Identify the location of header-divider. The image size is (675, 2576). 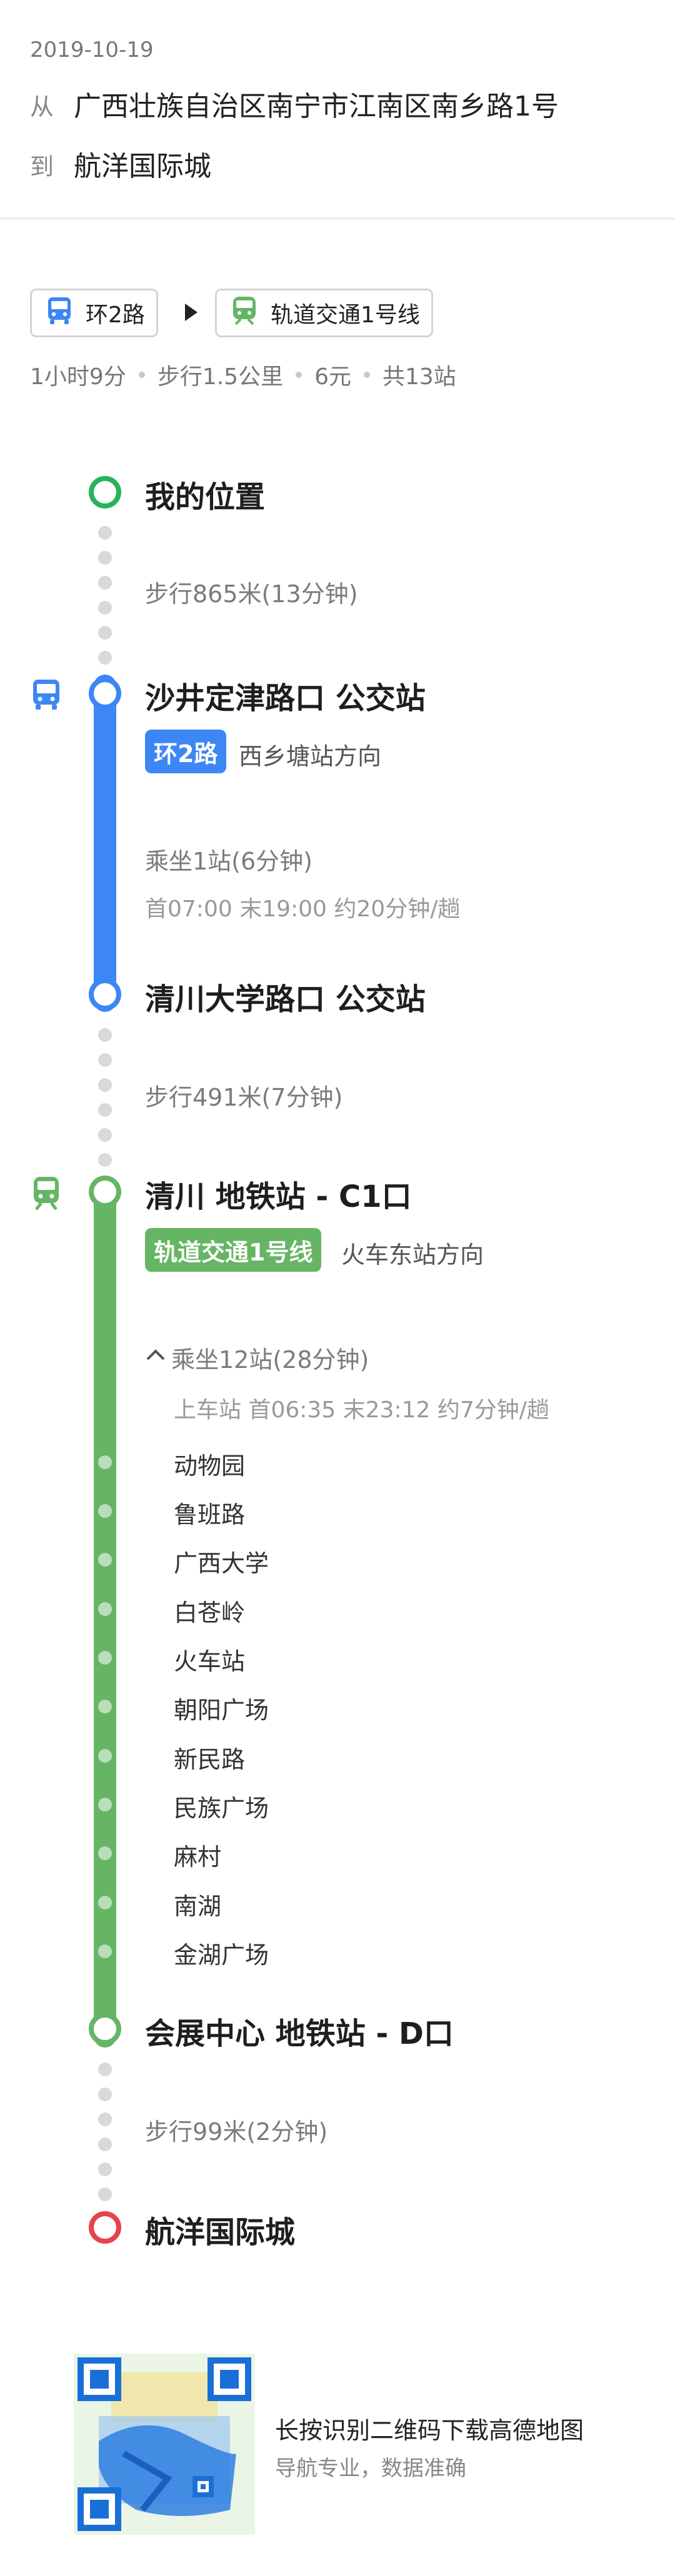
(337, 218).